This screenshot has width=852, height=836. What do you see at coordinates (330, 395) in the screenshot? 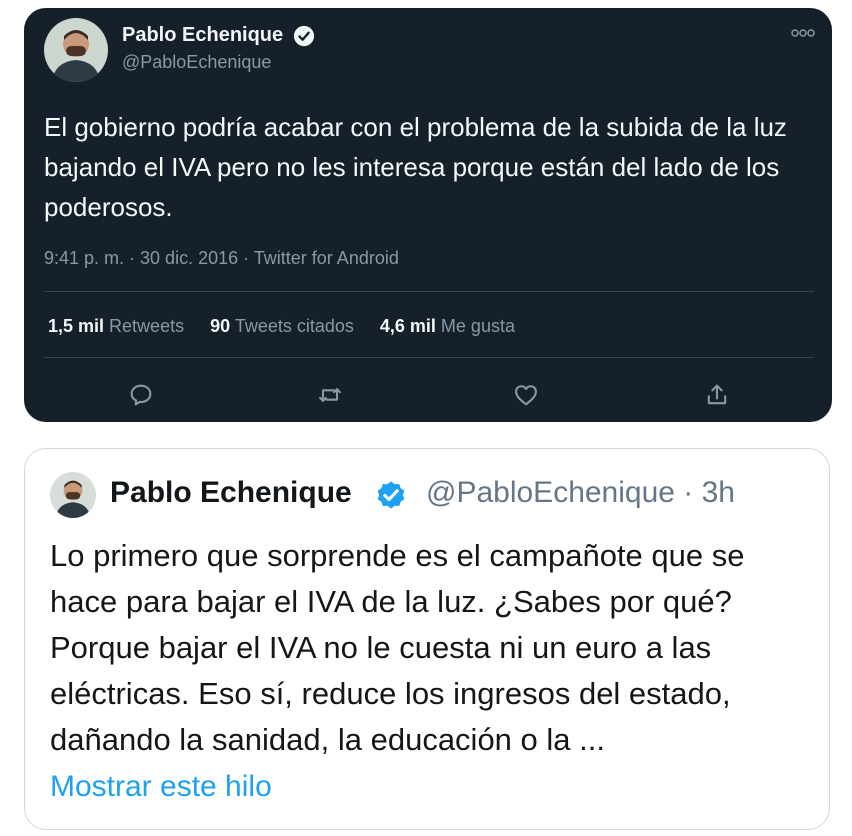
I see `retweet-icon` at bounding box center [330, 395].